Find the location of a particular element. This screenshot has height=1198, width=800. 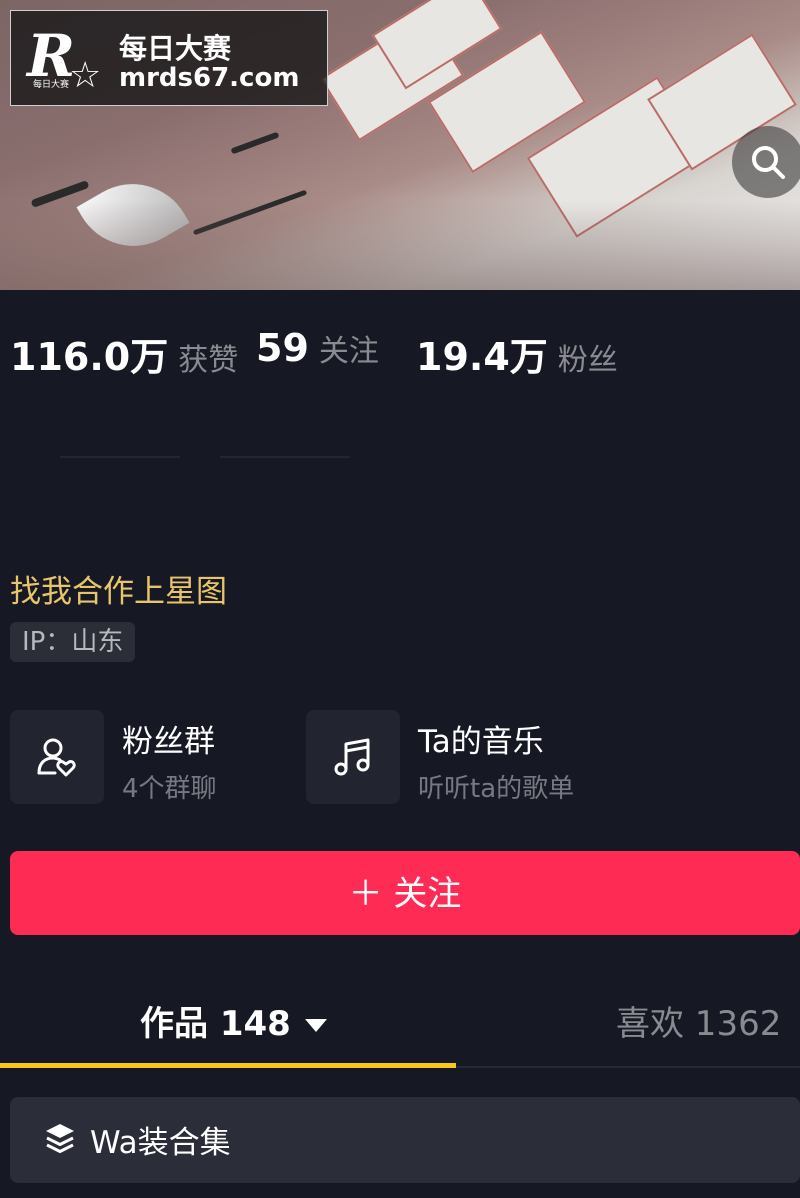

stat-likes: 116.0万 获赞 is located at coordinates (124, 353).